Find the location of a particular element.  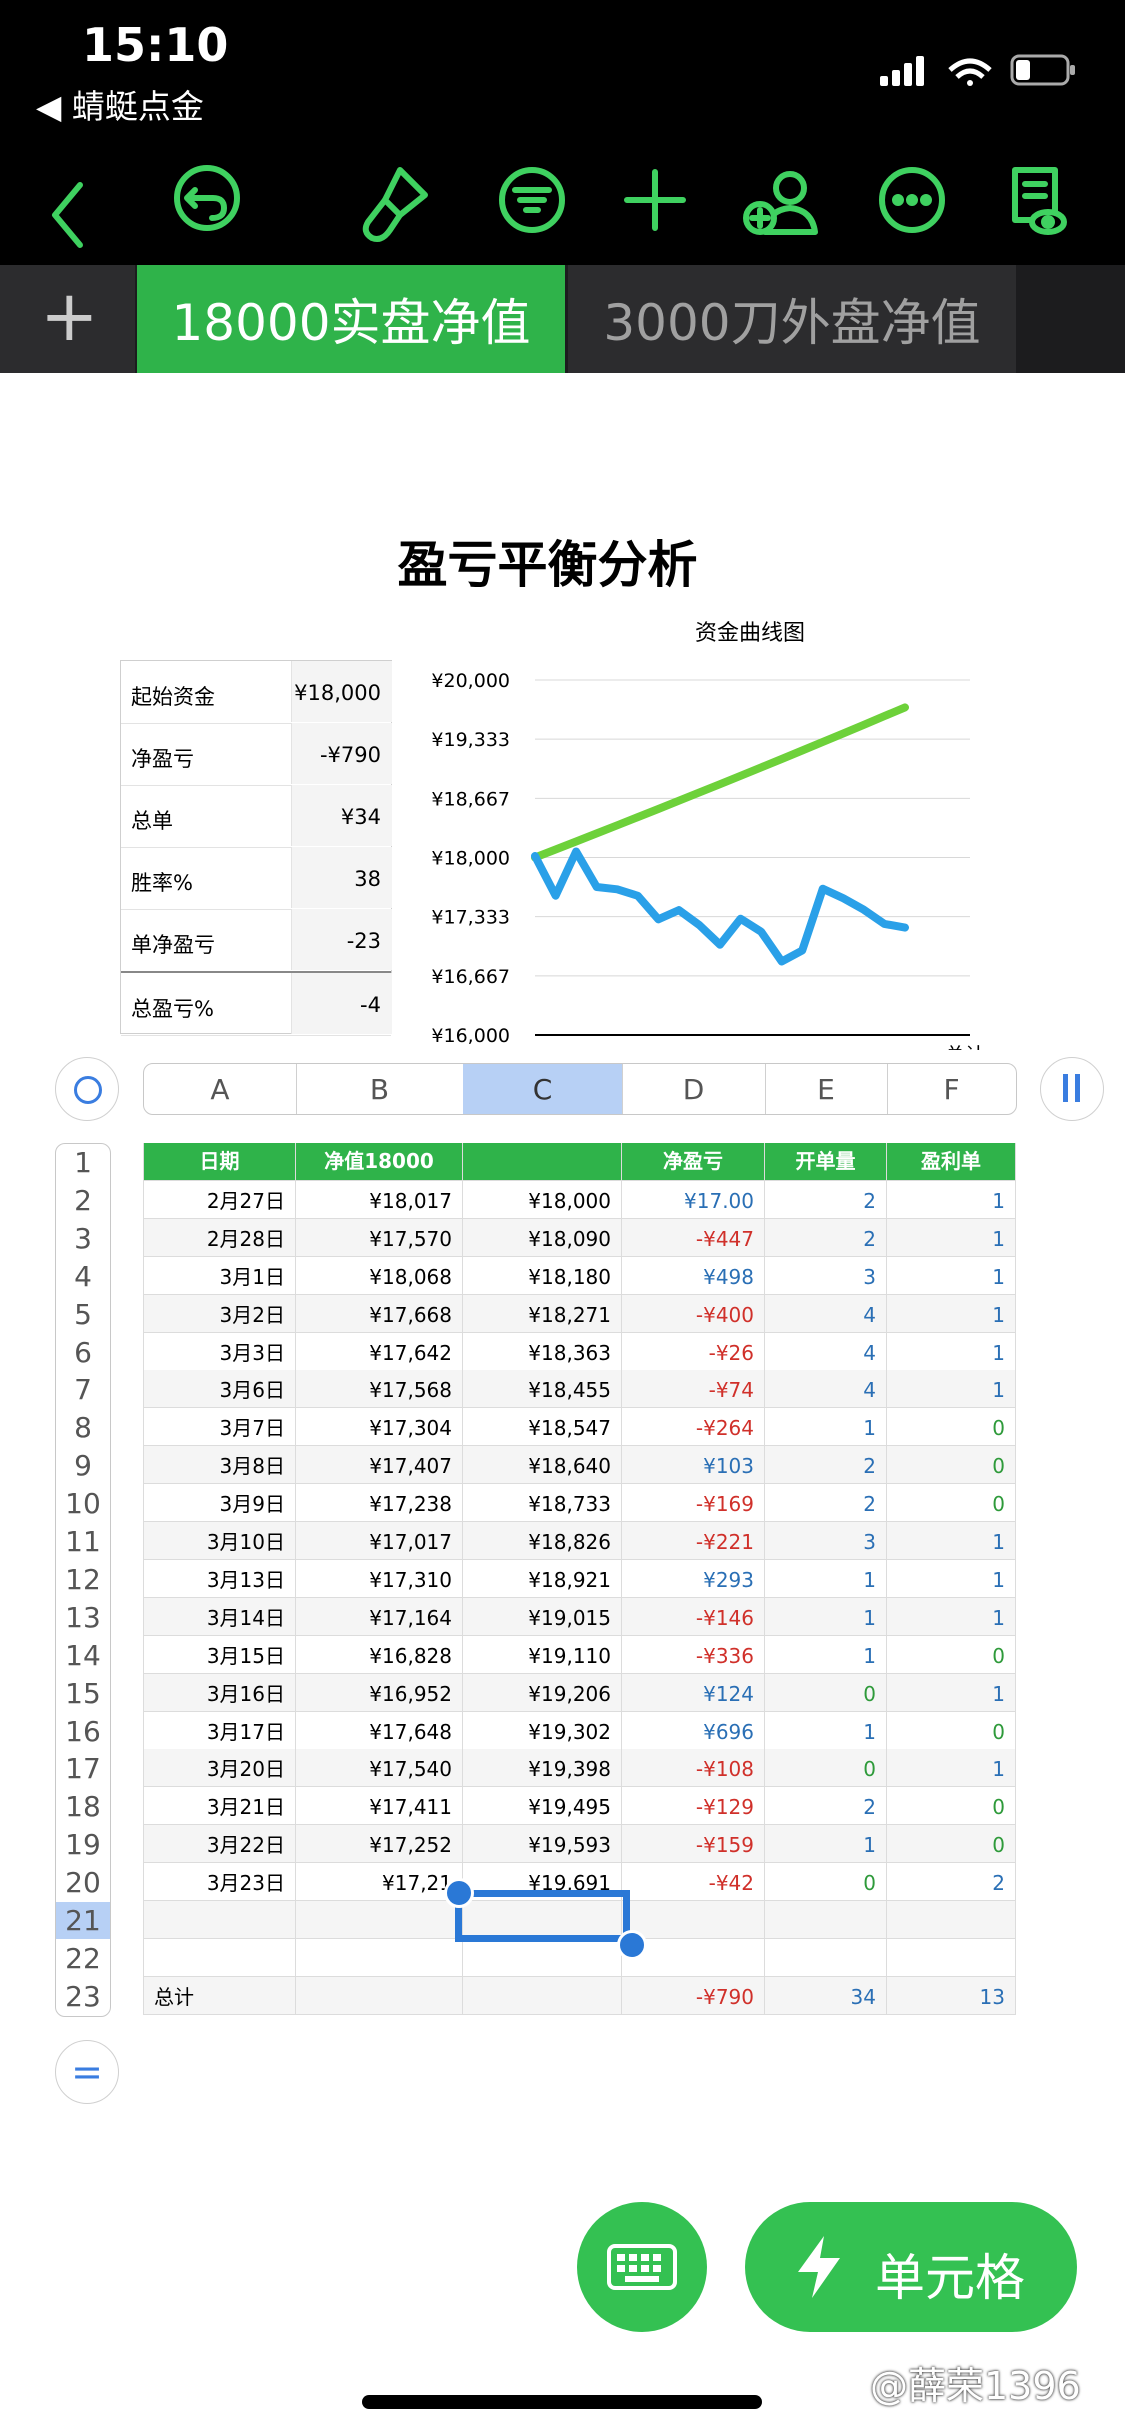

formula-button: = is located at coordinates (87, 2072).